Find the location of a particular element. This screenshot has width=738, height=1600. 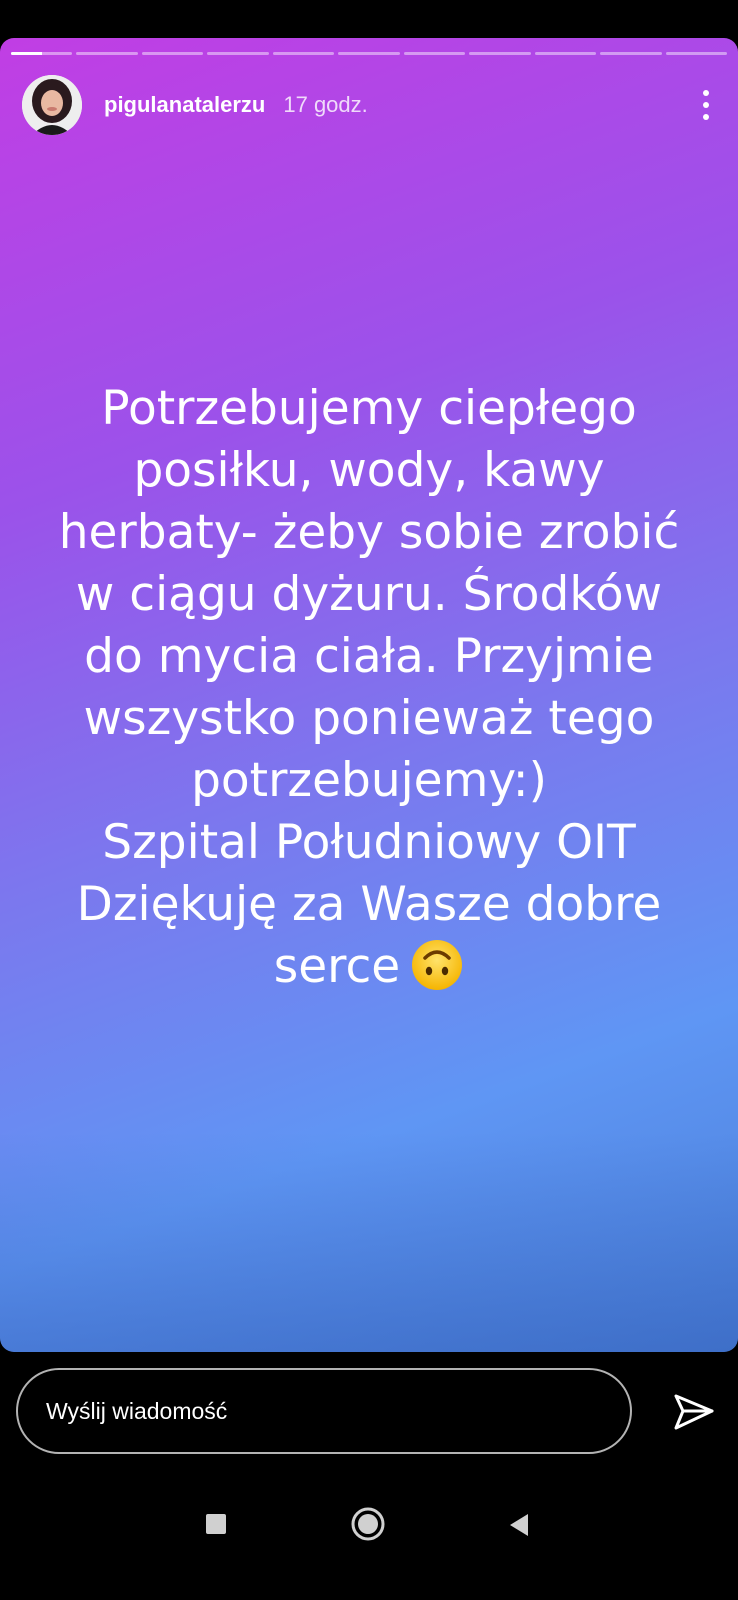

back-icon is located at coordinates (519, 1525).